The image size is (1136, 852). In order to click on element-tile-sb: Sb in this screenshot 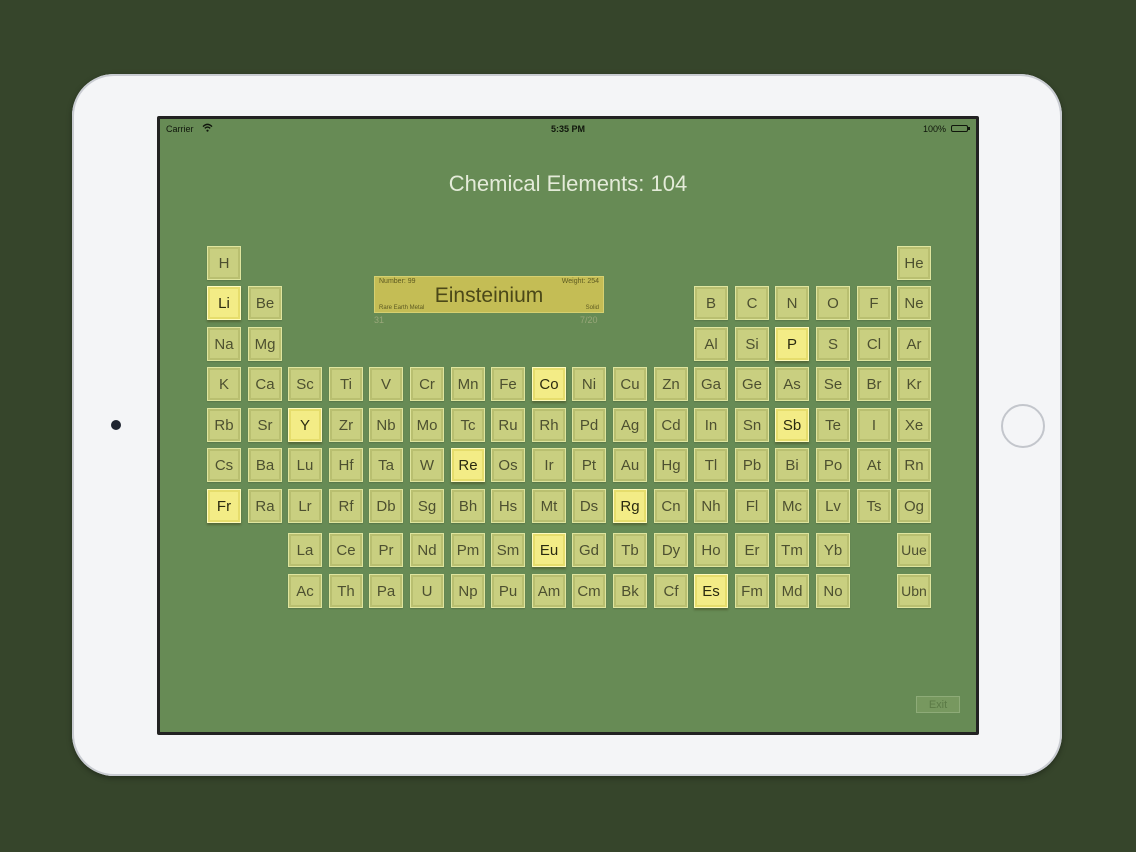, I will do `click(792, 425)`.